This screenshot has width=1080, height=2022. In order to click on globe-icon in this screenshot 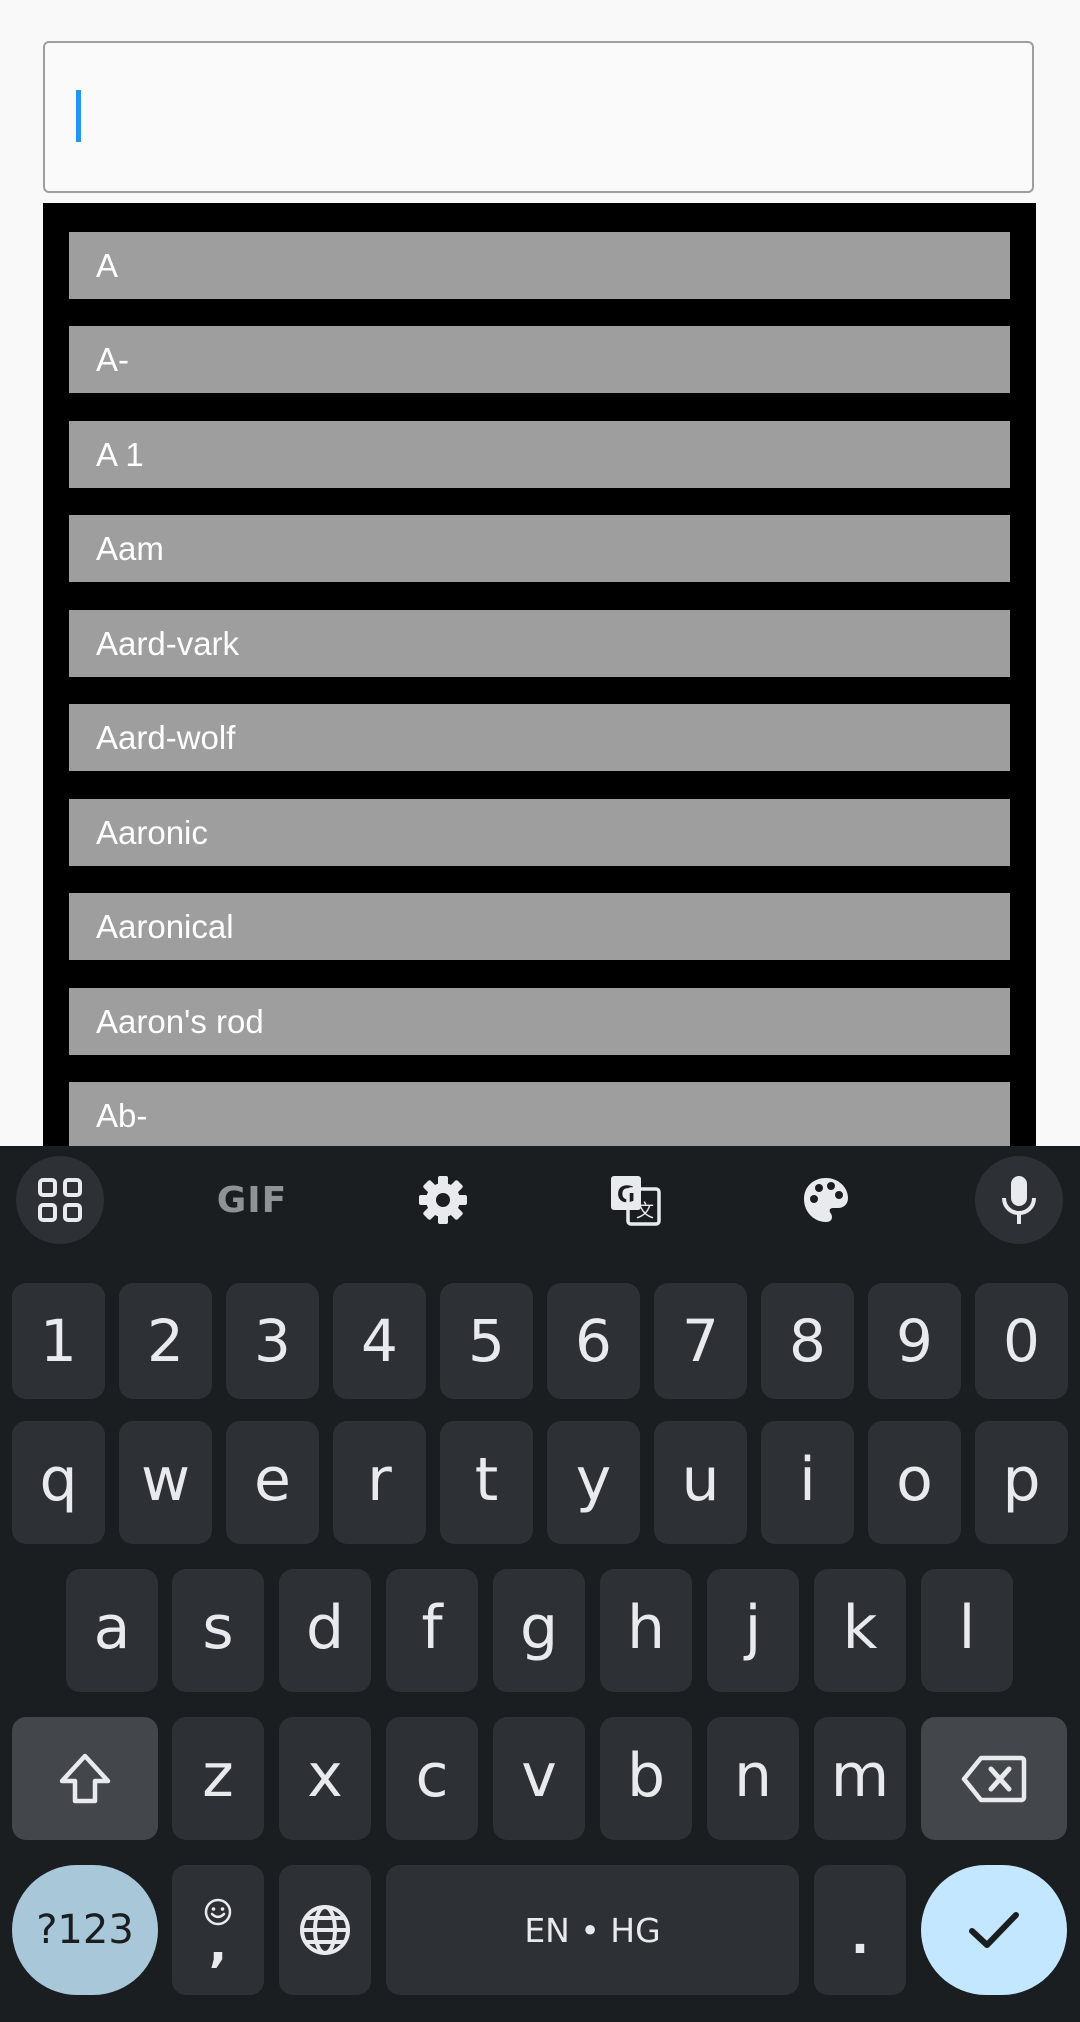, I will do `click(325, 1930)`.